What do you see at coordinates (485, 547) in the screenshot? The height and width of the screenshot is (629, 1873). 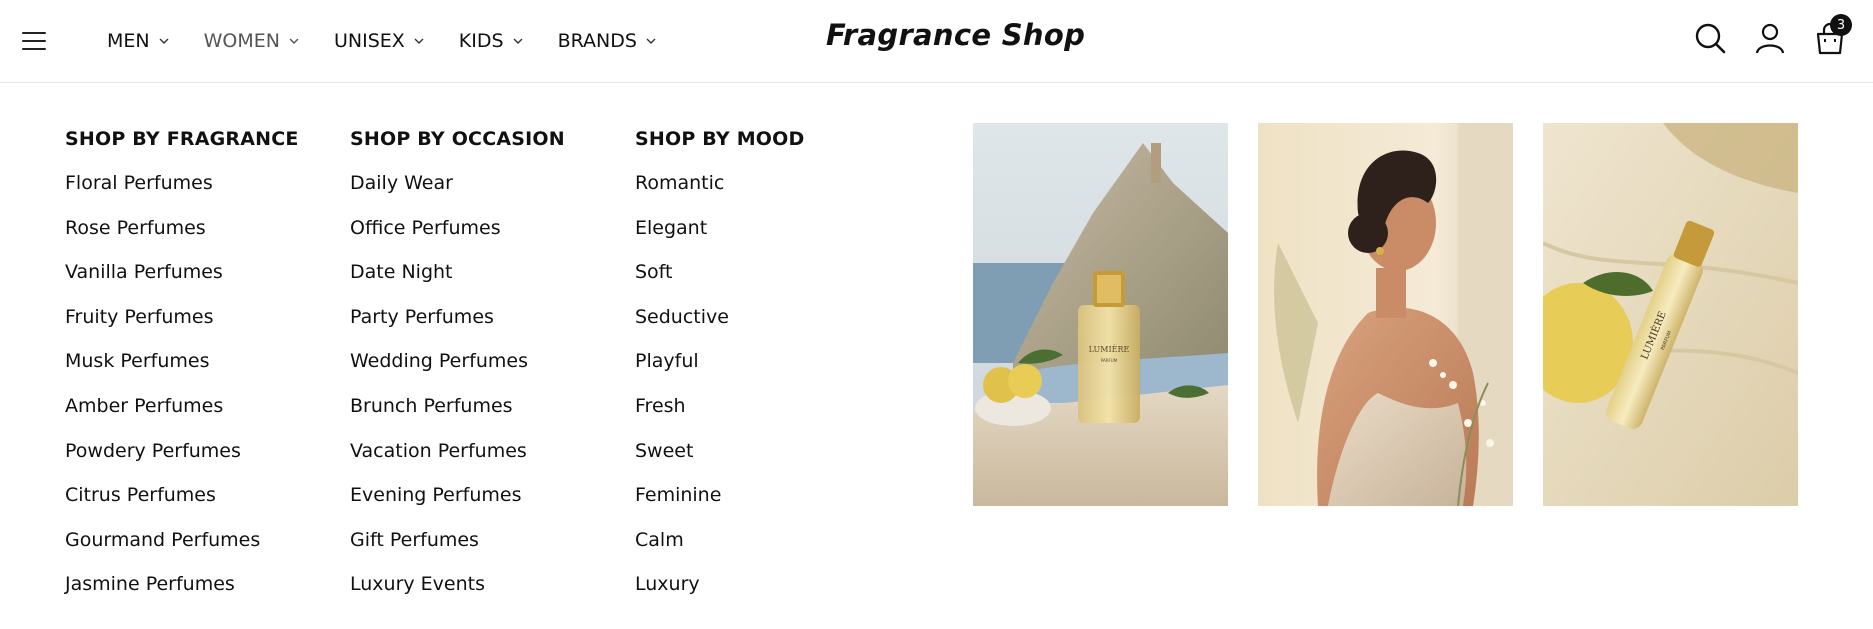 I see `menu-link: Gift Perfumes` at bounding box center [485, 547].